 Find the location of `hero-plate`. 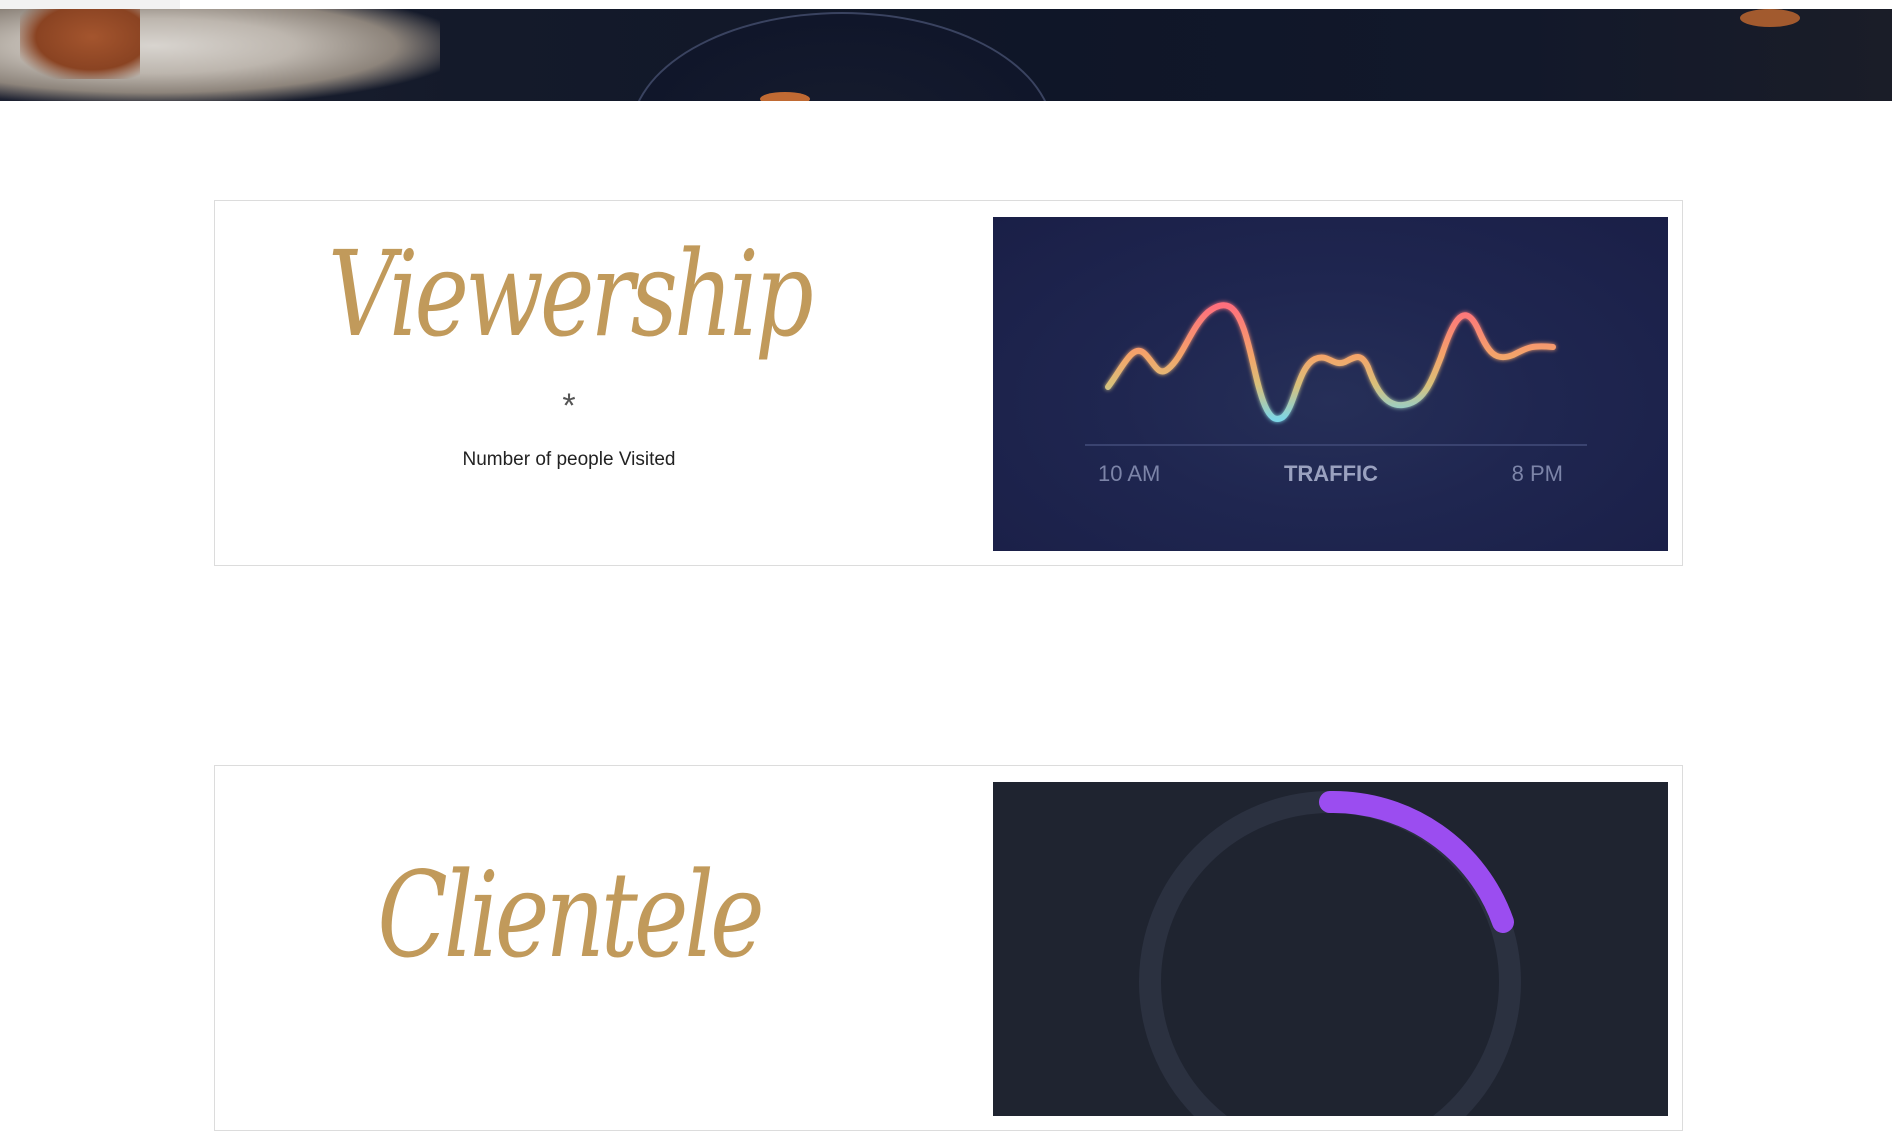

hero-plate is located at coordinates (842, 56).